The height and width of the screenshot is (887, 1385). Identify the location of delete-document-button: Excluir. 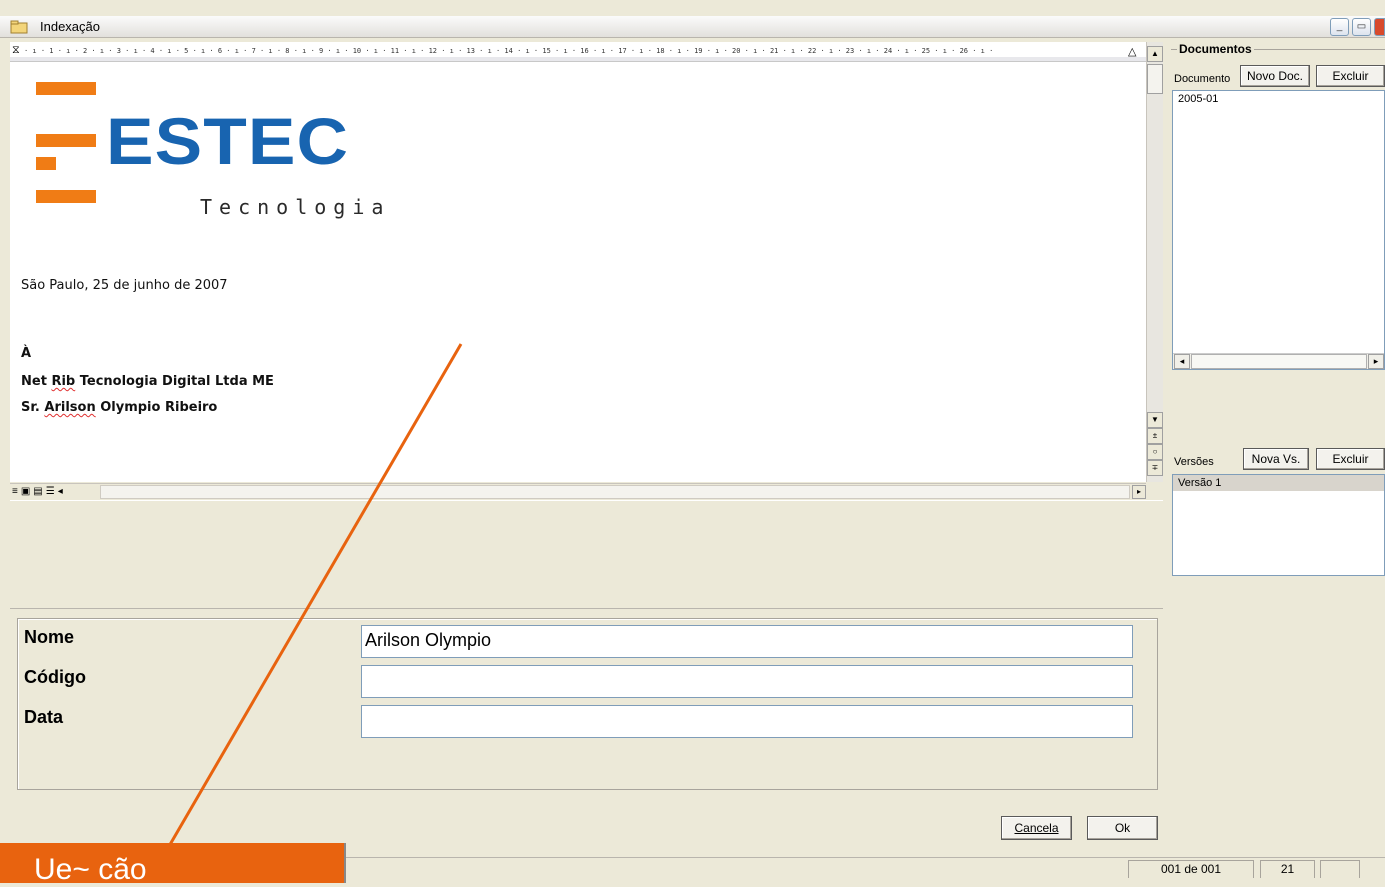
(1350, 76).